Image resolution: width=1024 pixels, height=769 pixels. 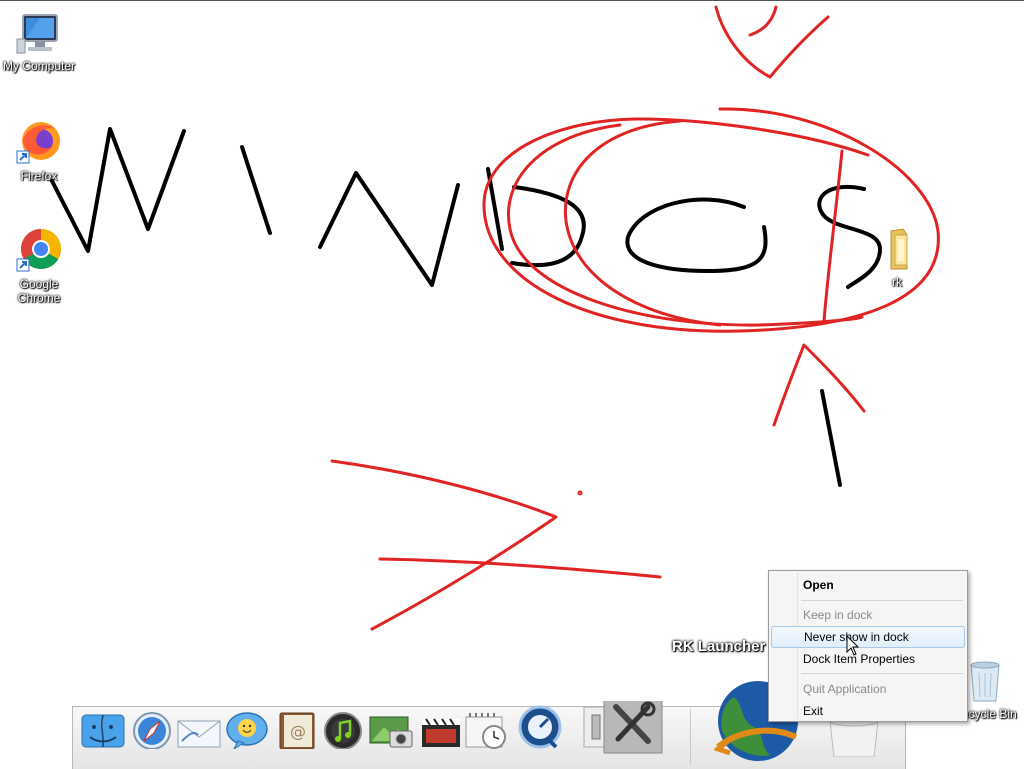 I want to click on z-shape, so click(x=496, y=545).